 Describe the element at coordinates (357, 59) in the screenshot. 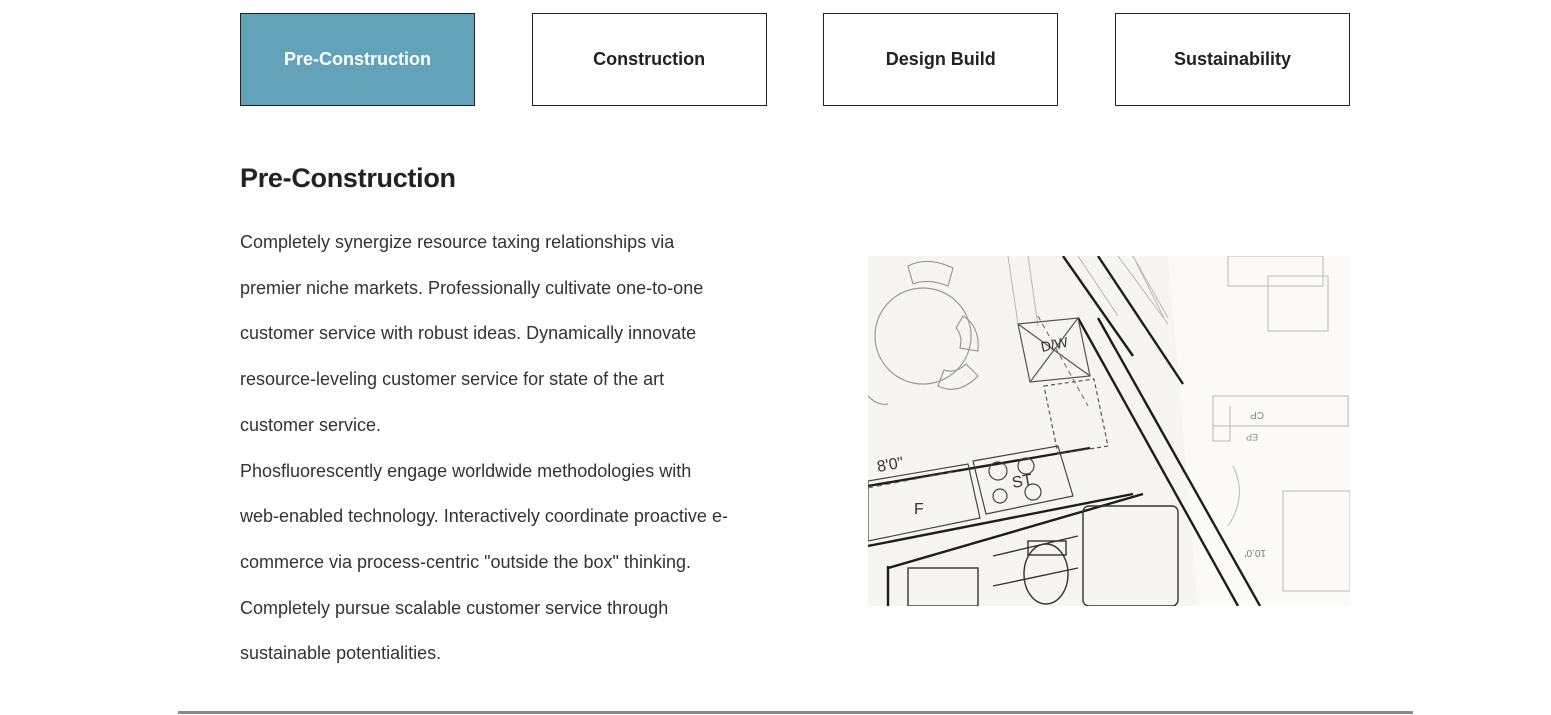

I see `tab-pre-construction: Pre-Construction` at that location.